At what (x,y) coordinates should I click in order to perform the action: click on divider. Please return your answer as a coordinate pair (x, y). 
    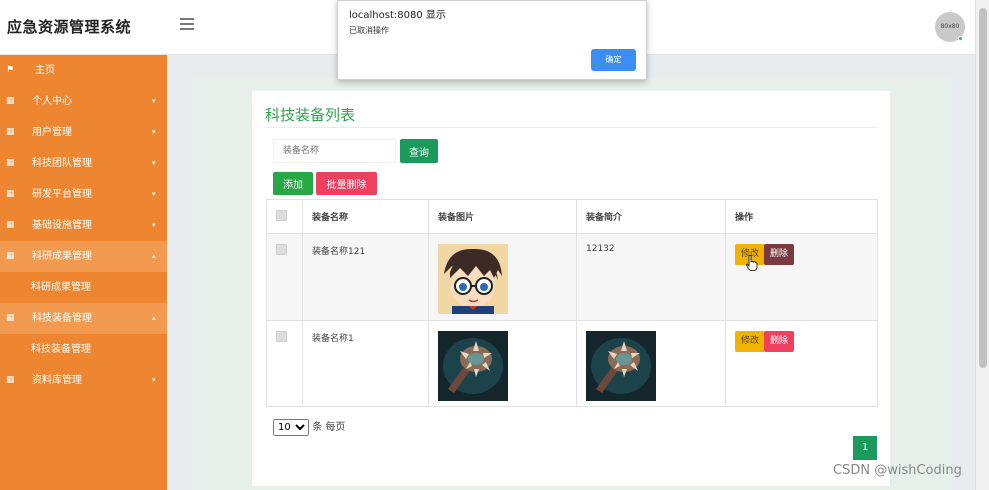
    Looking at the image, I should click on (571, 127).